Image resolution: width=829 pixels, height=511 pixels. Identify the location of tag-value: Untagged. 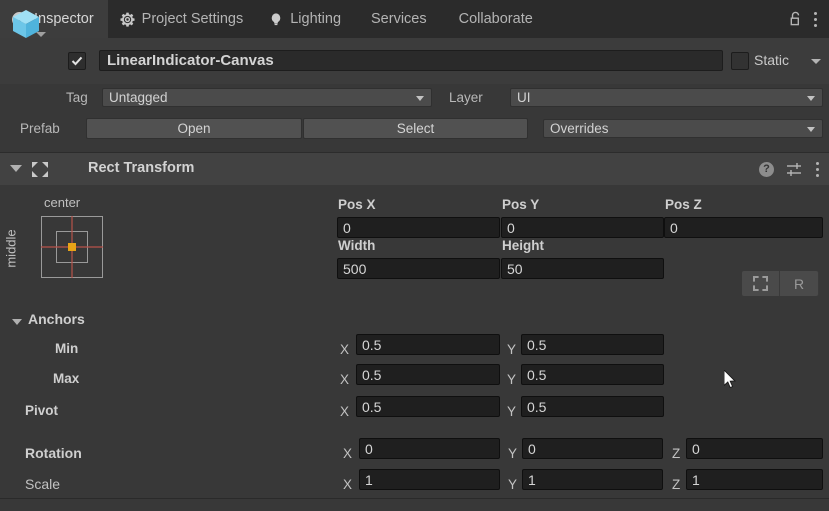
(138, 97).